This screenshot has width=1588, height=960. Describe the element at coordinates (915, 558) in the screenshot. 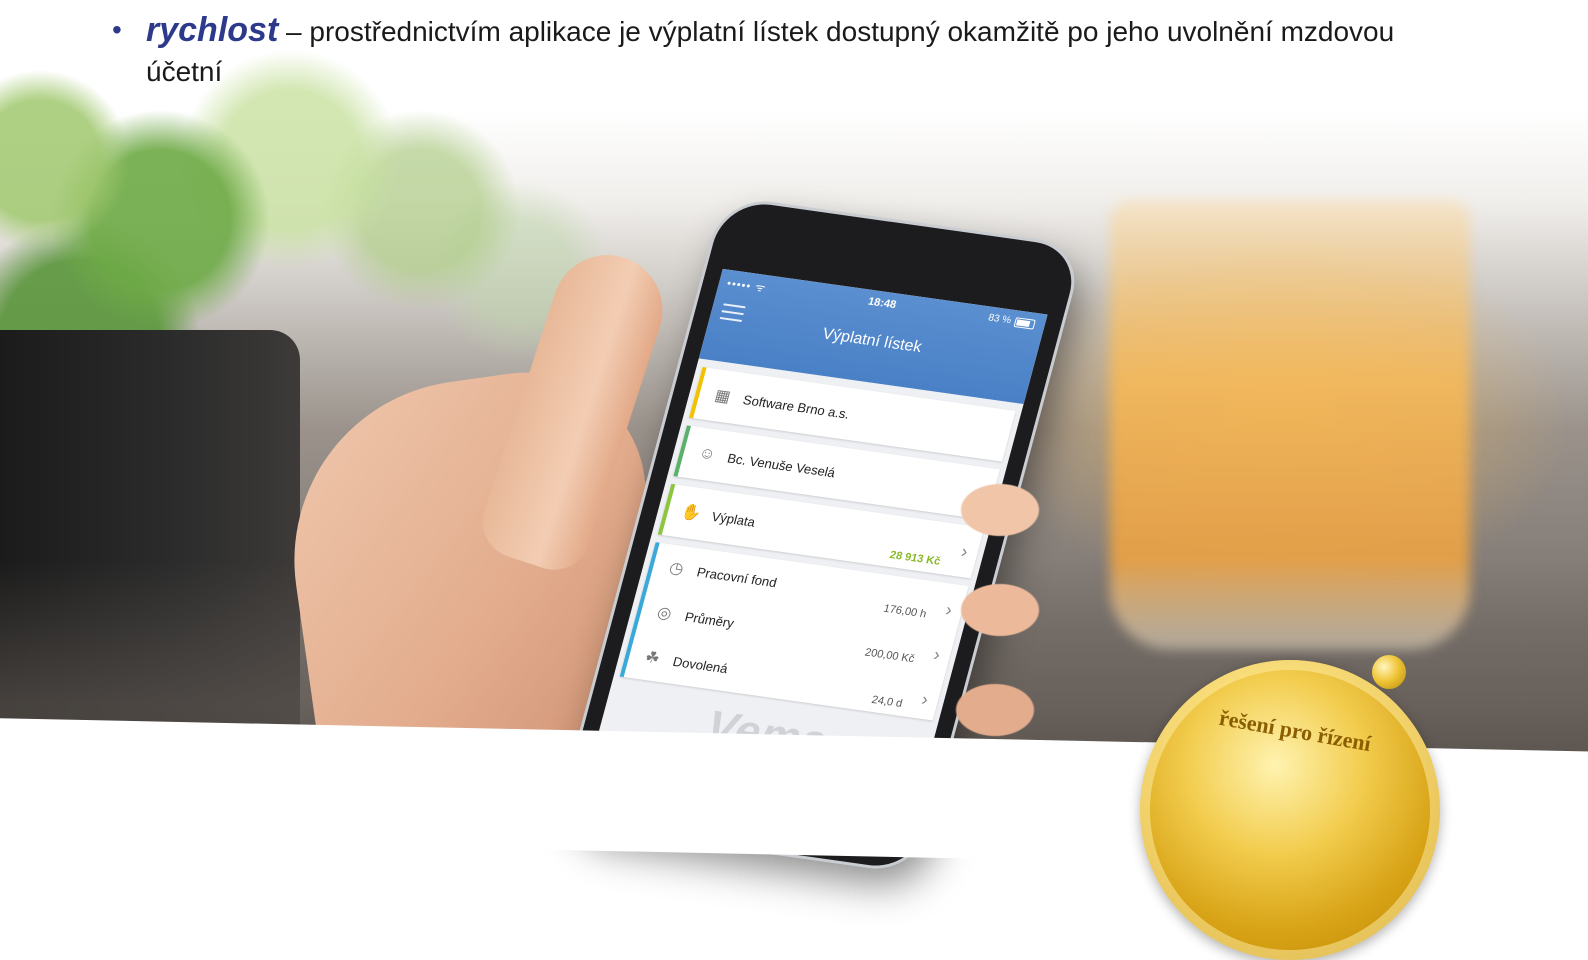

I see `salary-value: 28 913 Kč` at that location.